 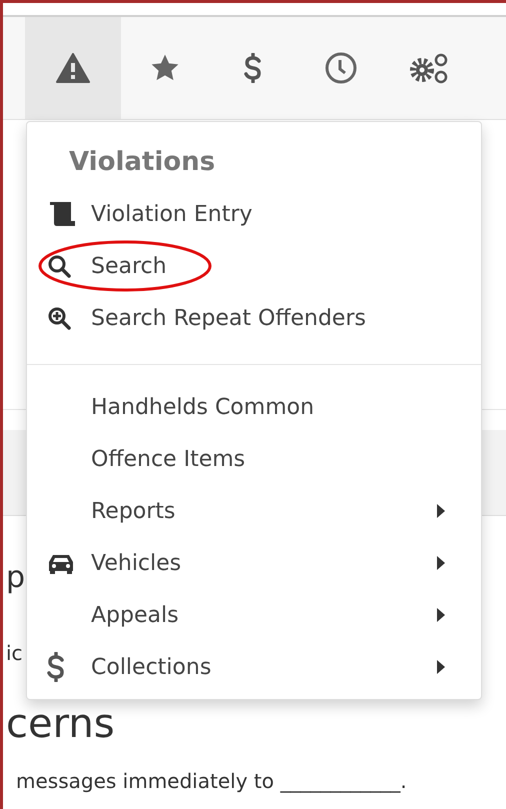 I want to click on clock-icon, so click(x=341, y=68).